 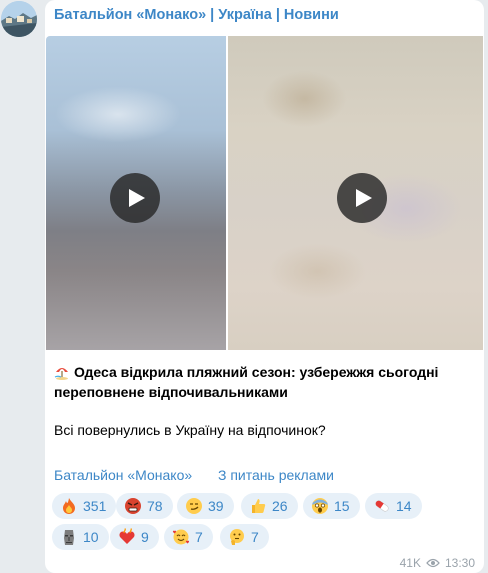 What do you see at coordinates (123, 475) in the screenshot?
I see `channel-link: Батальйон «Монако»` at bounding box center [123, 475].